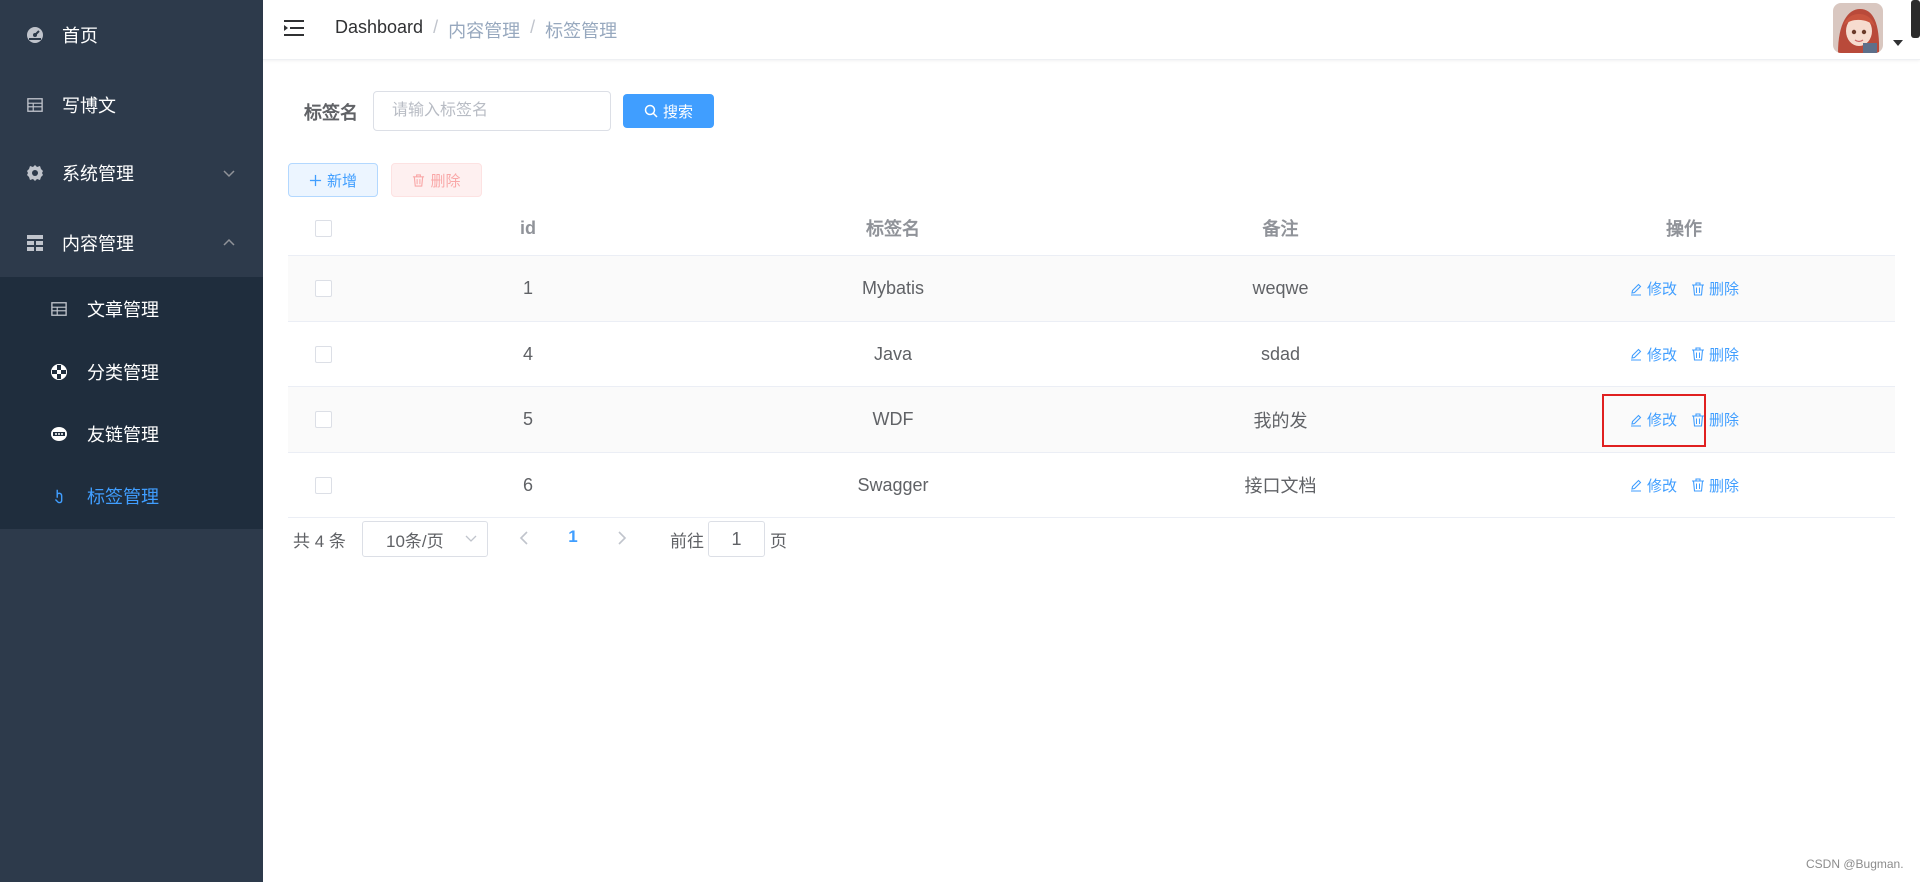 The image size is (1920, 882). What do you see at coordinates (123, 497) in the screenshot?
I see `sidebar-item-label: 标签管理` at bounding box center [123, 497].